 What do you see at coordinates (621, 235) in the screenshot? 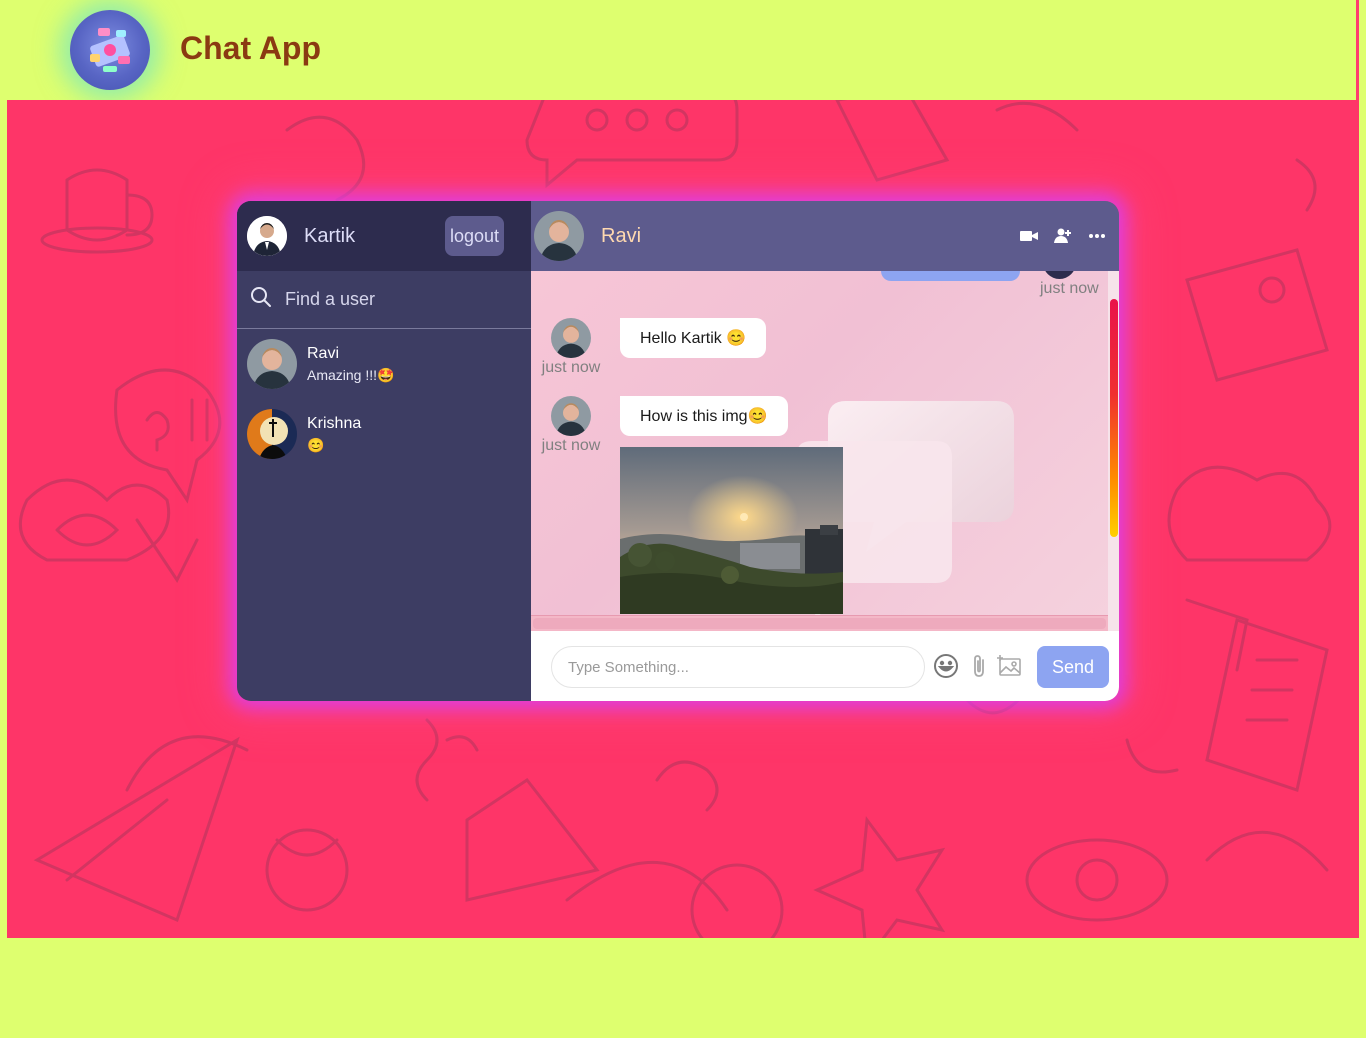
I see `contact-name: Ravi` at bounding box center [621, 235].